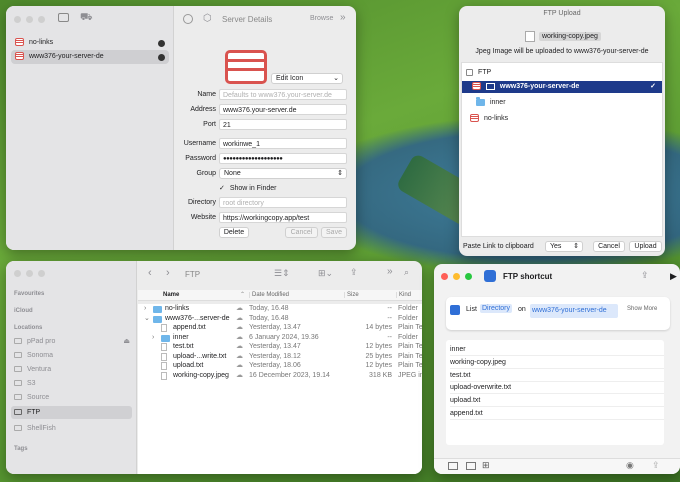 The image size is (680, 482). I want to click on list-view-icon: ☰⇕, so click(282, 273).